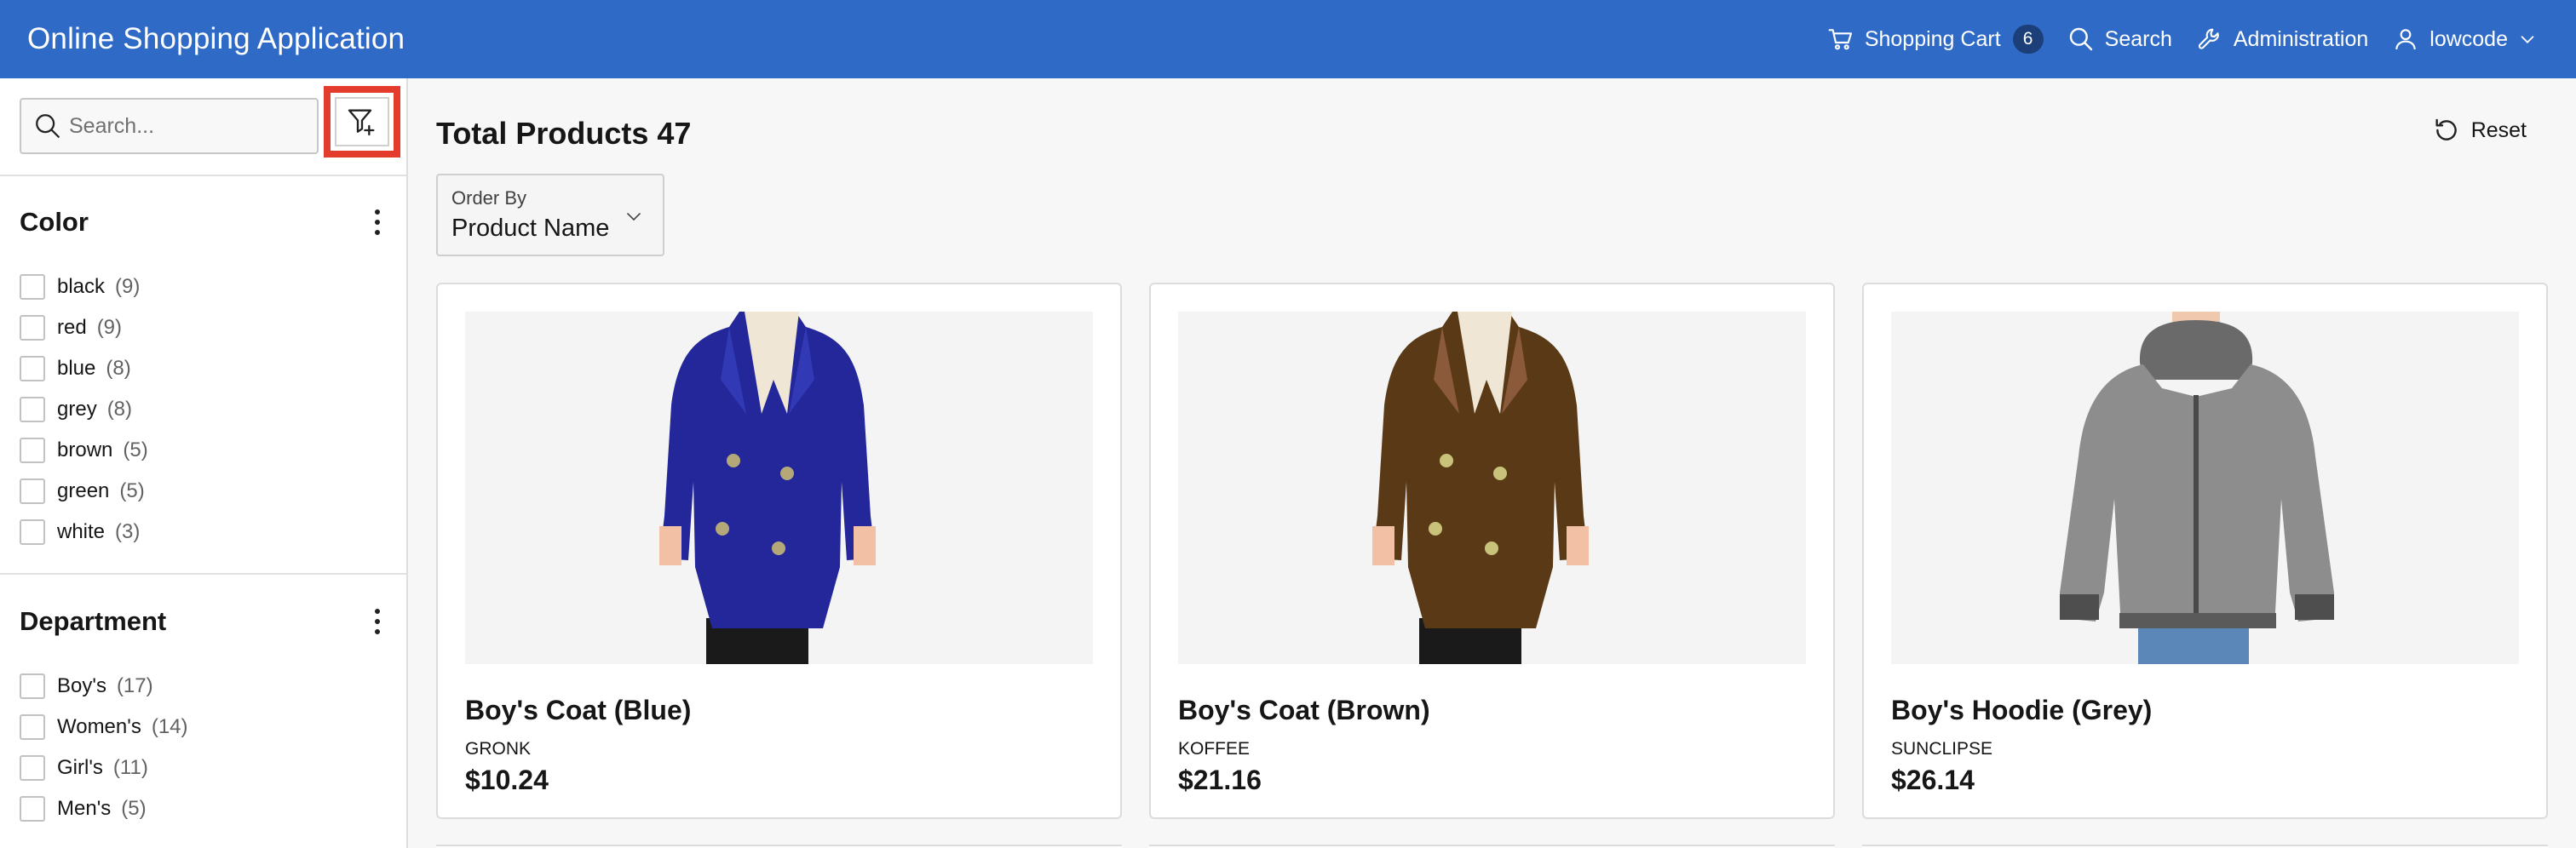 The width and height of the screenshot is (2576, 848). I want to click on wrench-icon, so click(2209, 39).